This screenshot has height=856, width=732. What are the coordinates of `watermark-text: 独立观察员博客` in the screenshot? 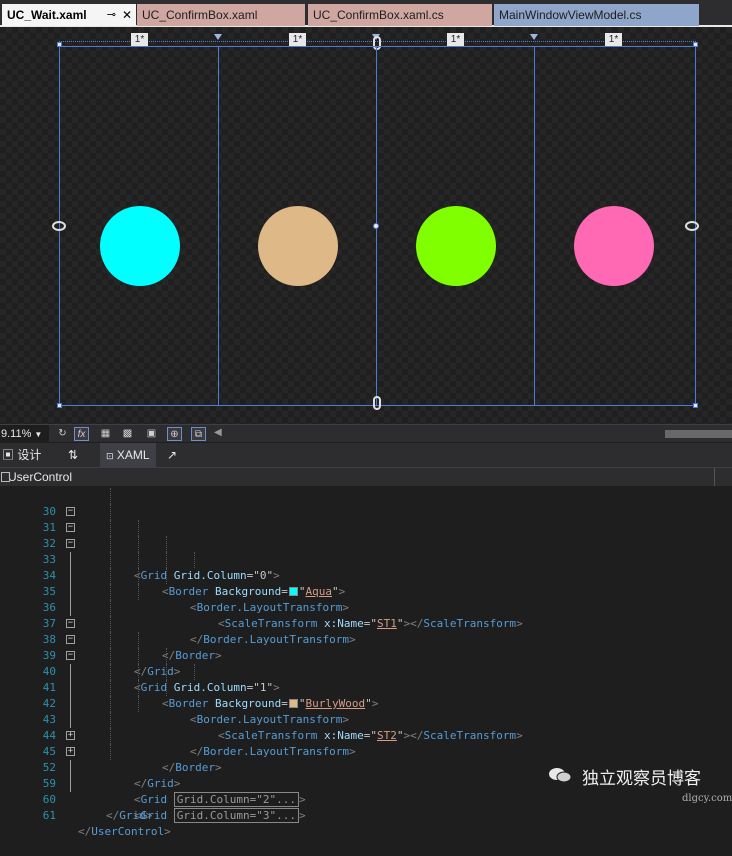 It's located at (641, 779).